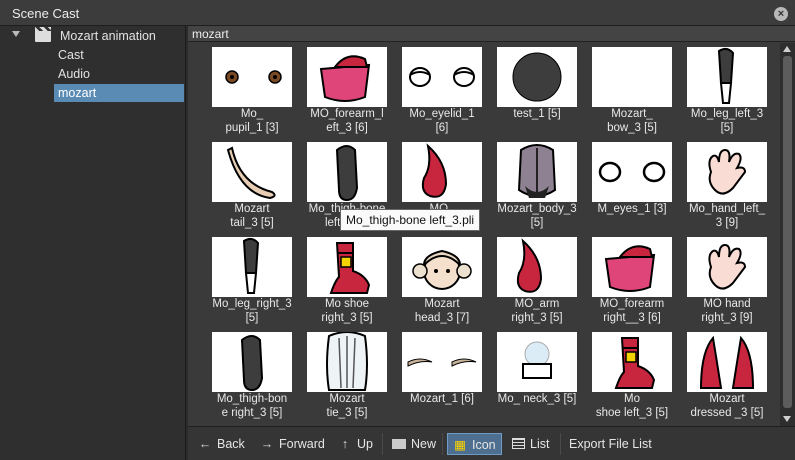 The image size is (795, 460). I want to click on new-folder-button: New, so click(414, 444).